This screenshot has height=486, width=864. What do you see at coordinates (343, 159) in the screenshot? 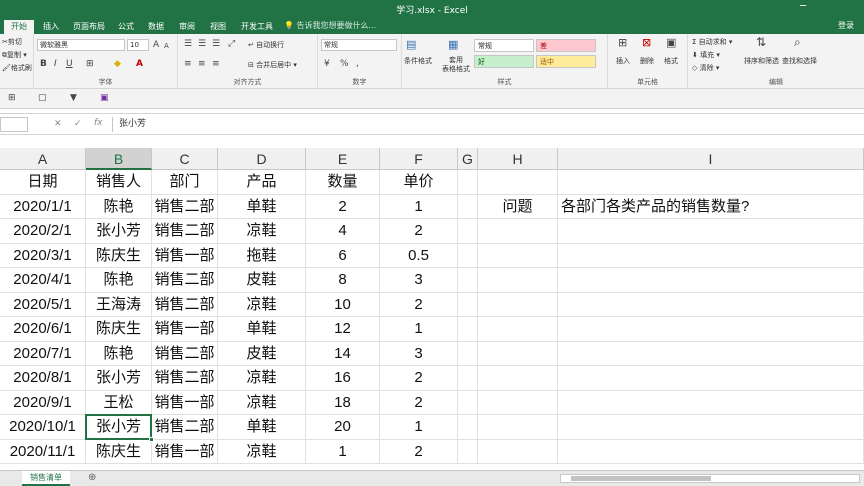
I see `column-header-e: E` at bounding box center [343, 159].